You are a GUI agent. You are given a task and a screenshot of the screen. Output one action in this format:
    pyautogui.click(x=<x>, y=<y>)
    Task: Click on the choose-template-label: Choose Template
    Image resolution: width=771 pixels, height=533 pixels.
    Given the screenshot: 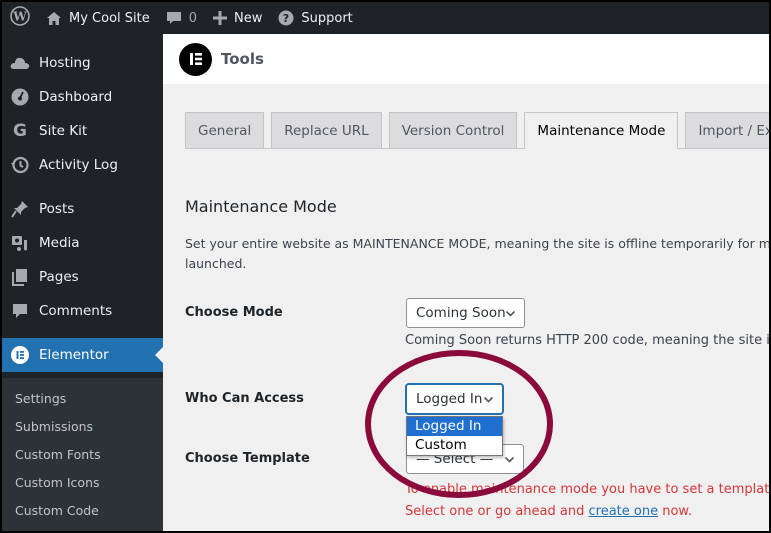 What is the action you would take?
    pyautogui.click(x=247, y=458)
    